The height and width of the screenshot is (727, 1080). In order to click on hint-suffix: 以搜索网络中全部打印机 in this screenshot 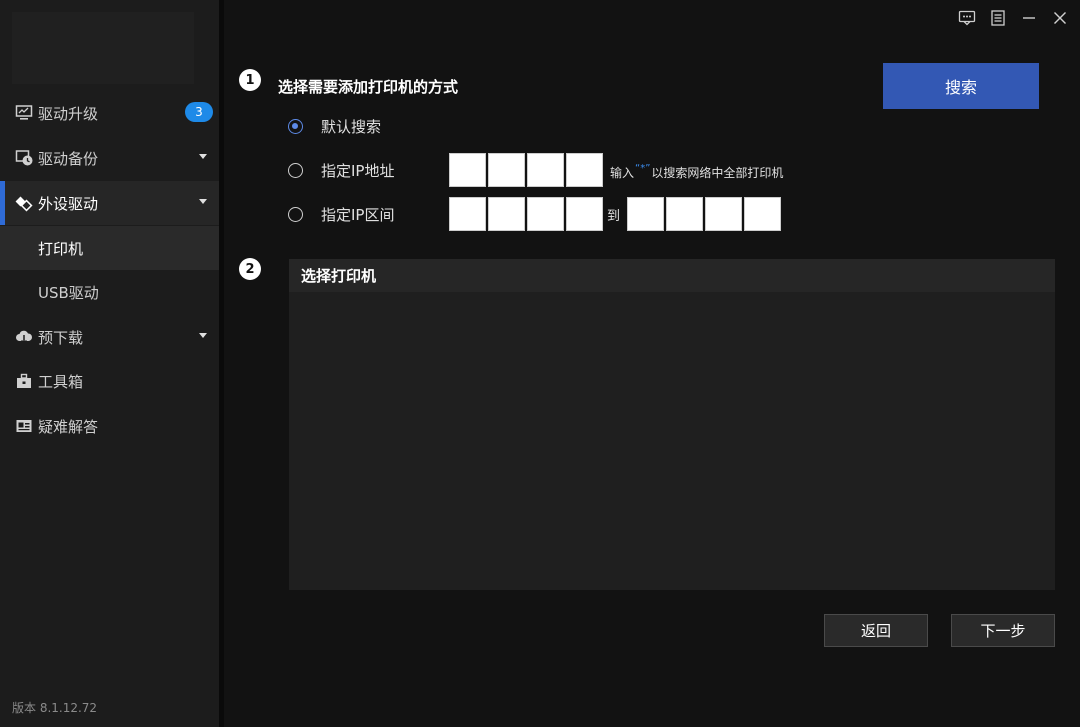, I will do `click(717, 173)`.